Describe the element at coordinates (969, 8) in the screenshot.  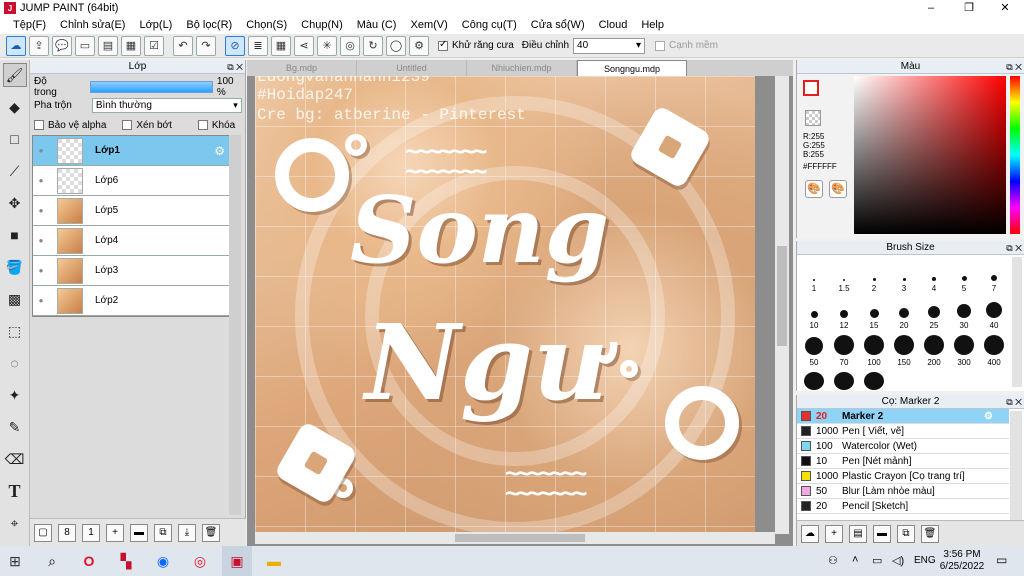
I see `maximize-button: ❐` at that location.